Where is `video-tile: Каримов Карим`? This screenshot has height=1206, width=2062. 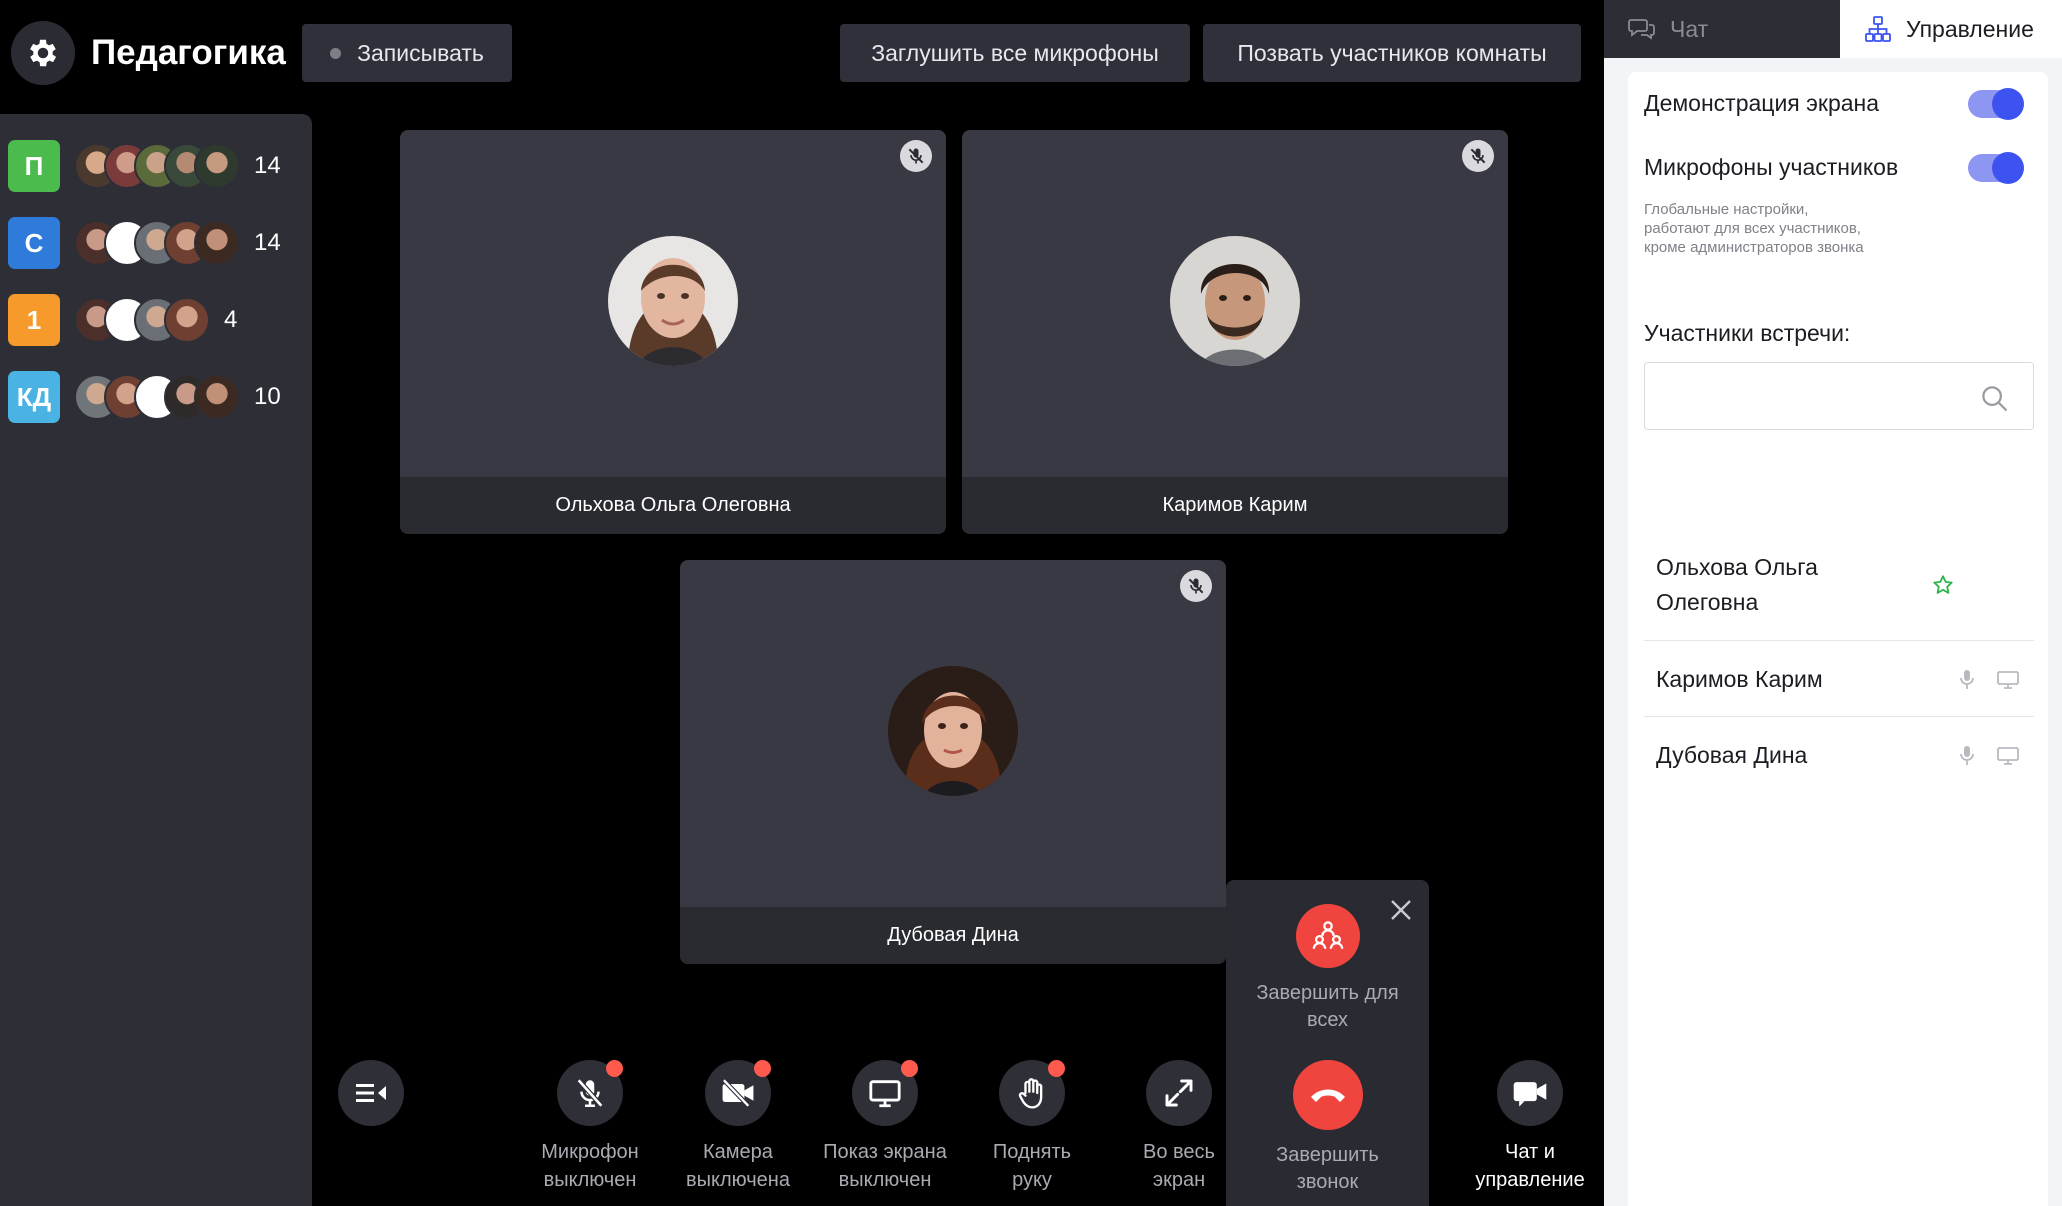
video-tile: Каримов Карим is located at coordinates (1235, 332).